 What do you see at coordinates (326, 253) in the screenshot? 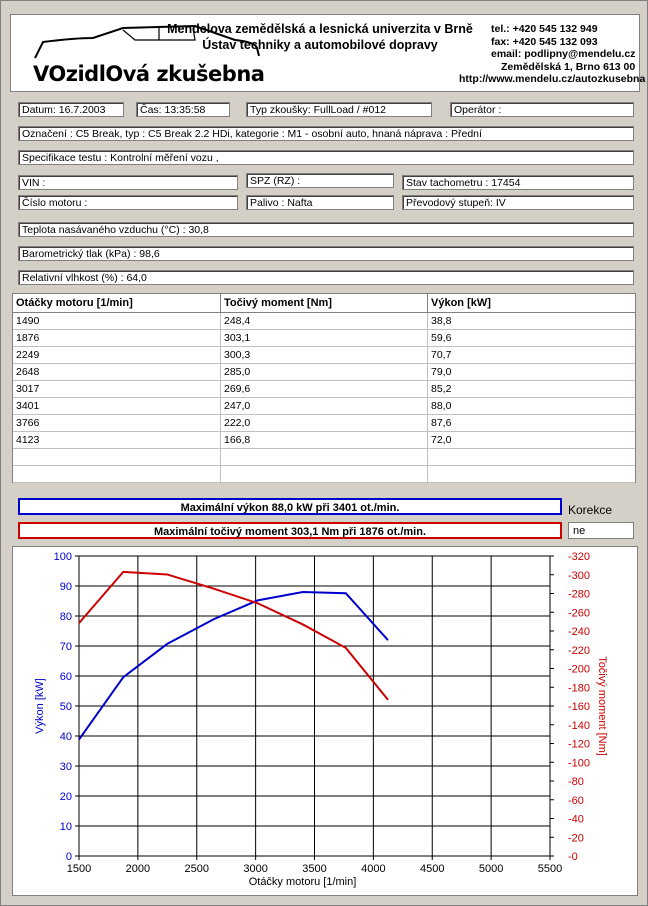
I see `barometric-field: Barometrický tlak (kPa) : 98,6` at bounding box center [326, 253].